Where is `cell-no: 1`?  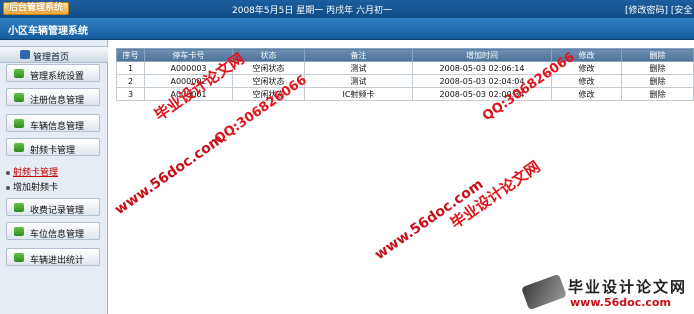
cell-no: 1 is located at coordinates (130, 68).